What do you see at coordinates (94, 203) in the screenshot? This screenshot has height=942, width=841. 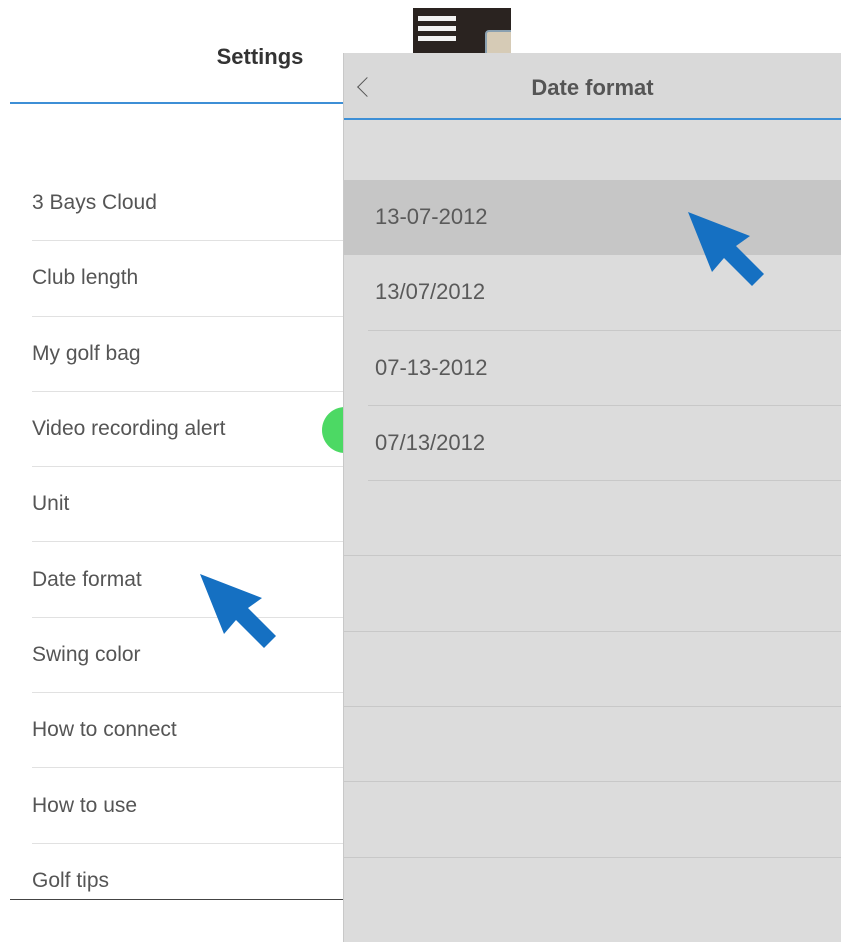 I see `settings-item-label: 3 Bays Cloud` at bounding box center [94, 203].